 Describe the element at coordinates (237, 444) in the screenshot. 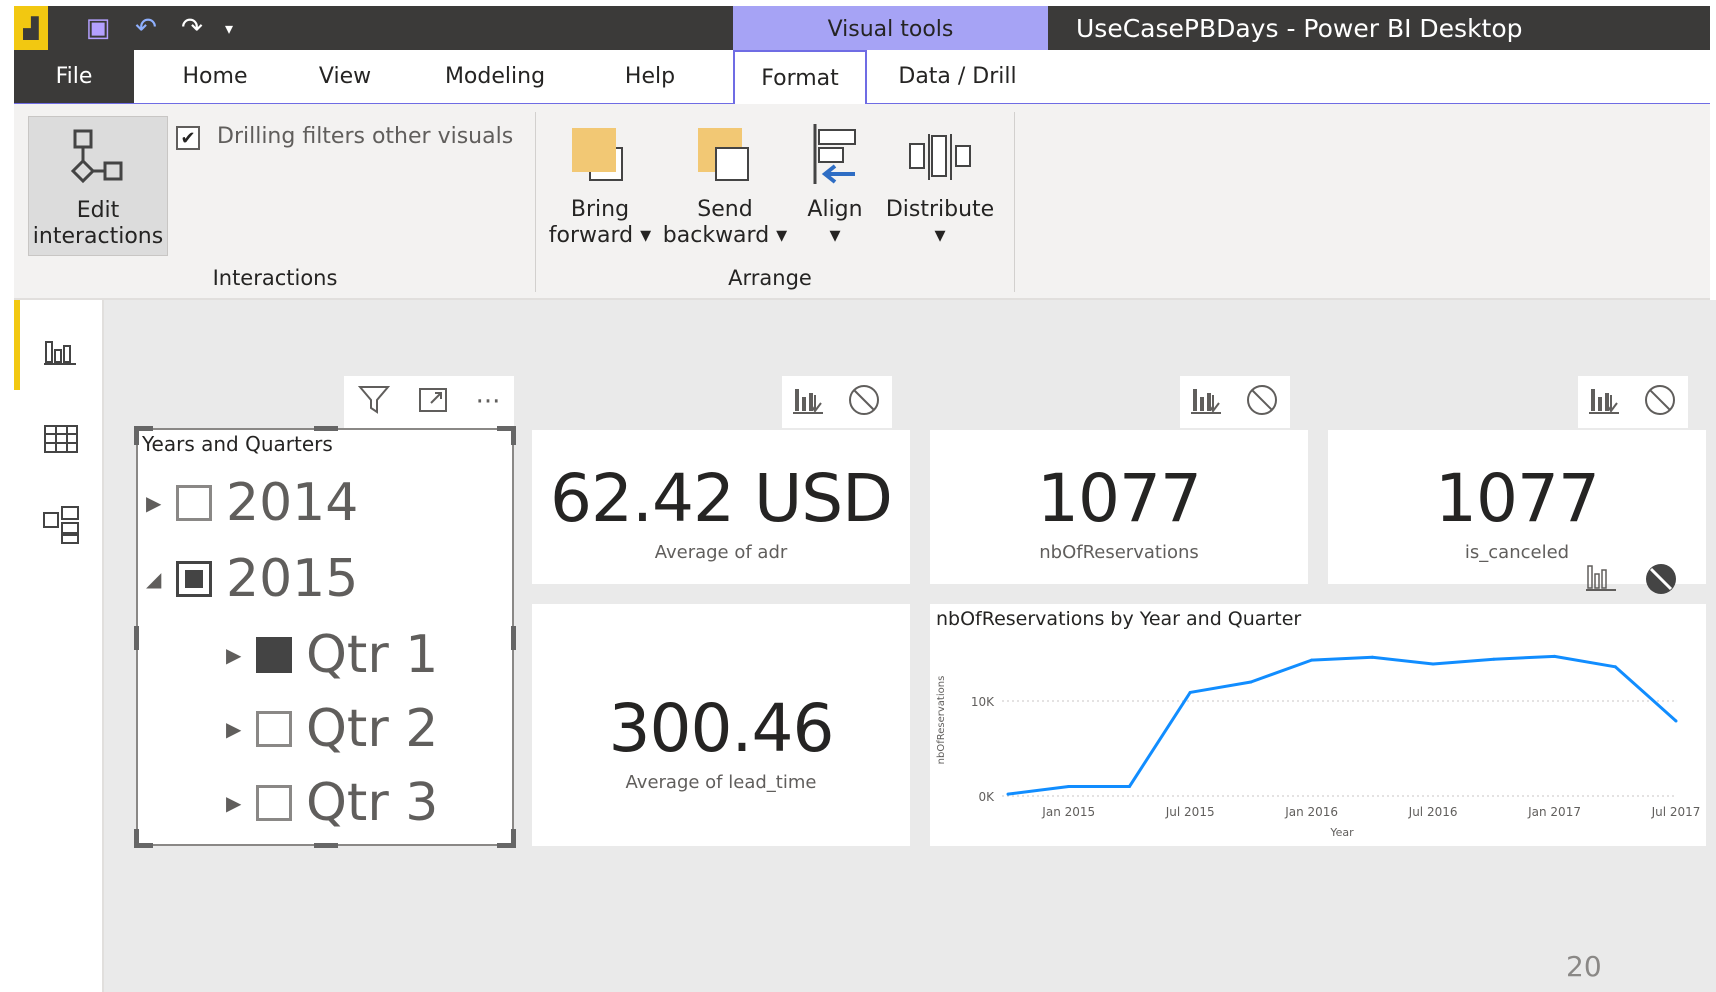

I see `slicer-title: Years and Quarters` at that location.